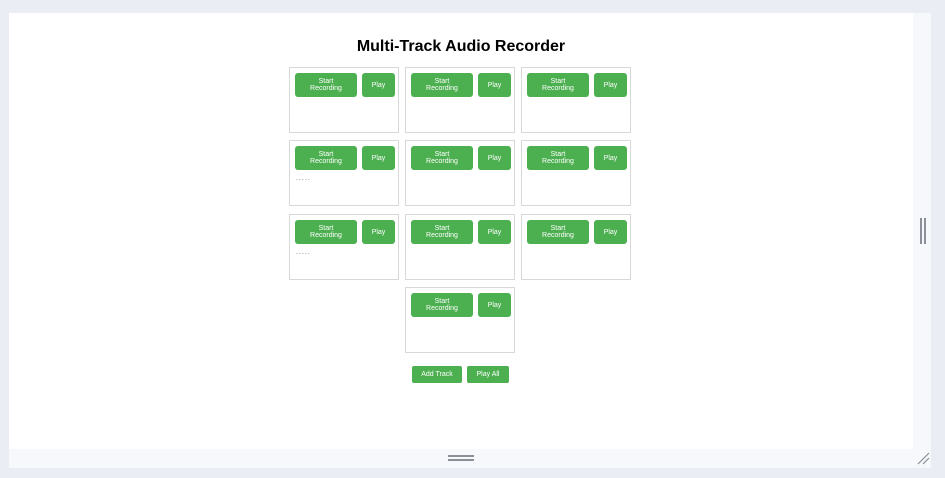 Image resolution: width=945 pixels, height=478 pixels. I want to click on resize-corner-icon, so click(923, 458).